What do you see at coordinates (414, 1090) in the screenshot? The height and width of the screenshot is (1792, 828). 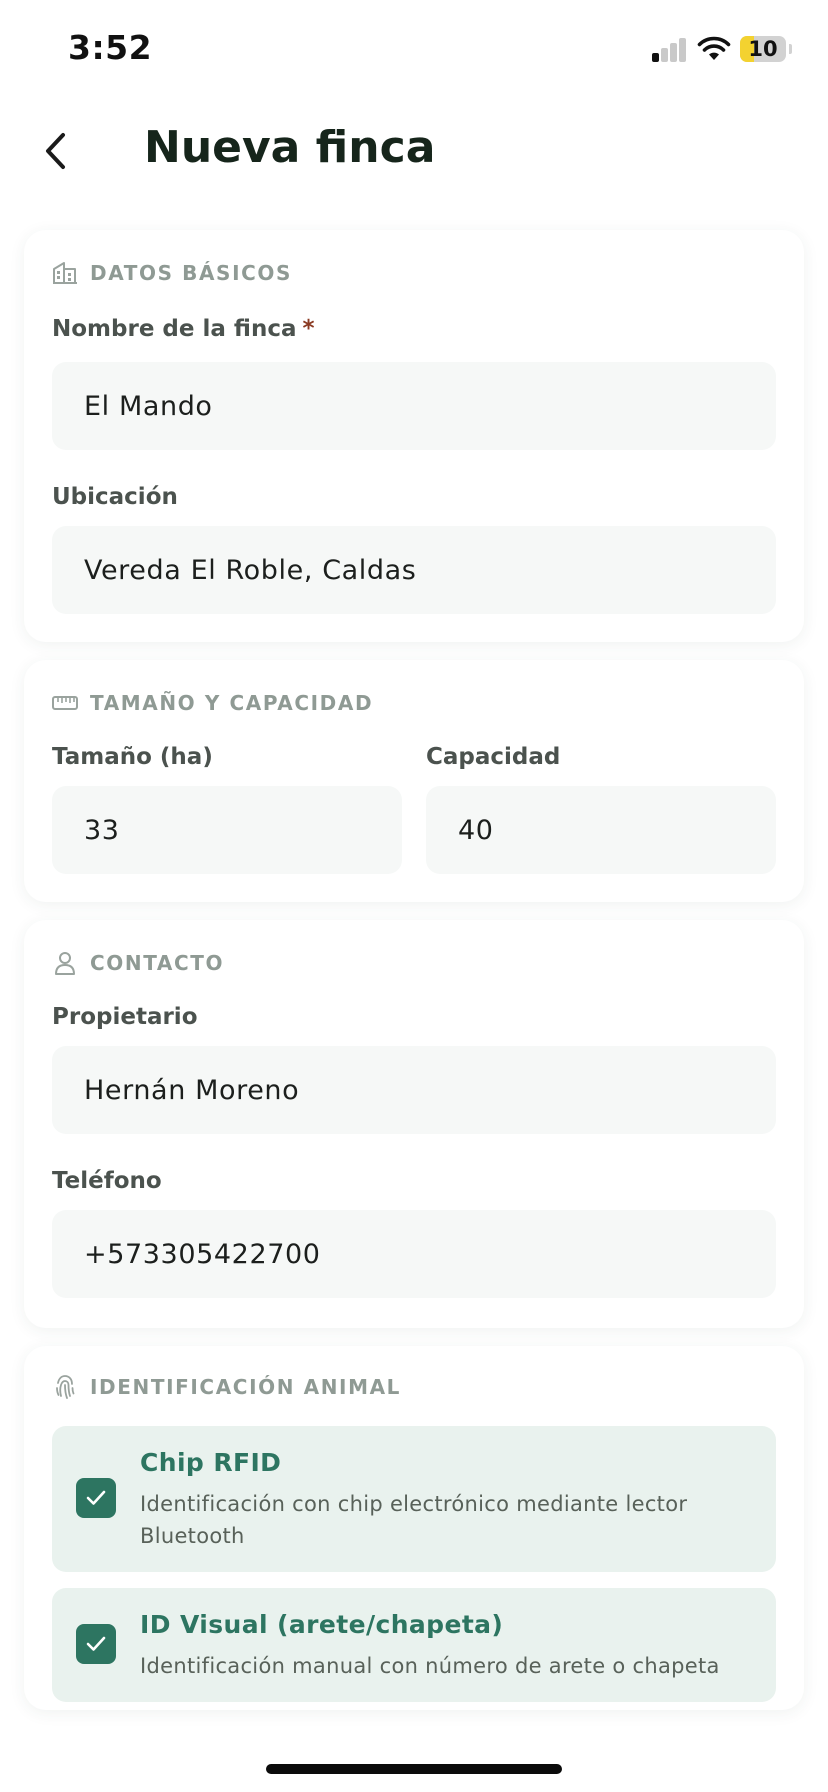 I see `owner-input` at bounding box center [414, 1090].